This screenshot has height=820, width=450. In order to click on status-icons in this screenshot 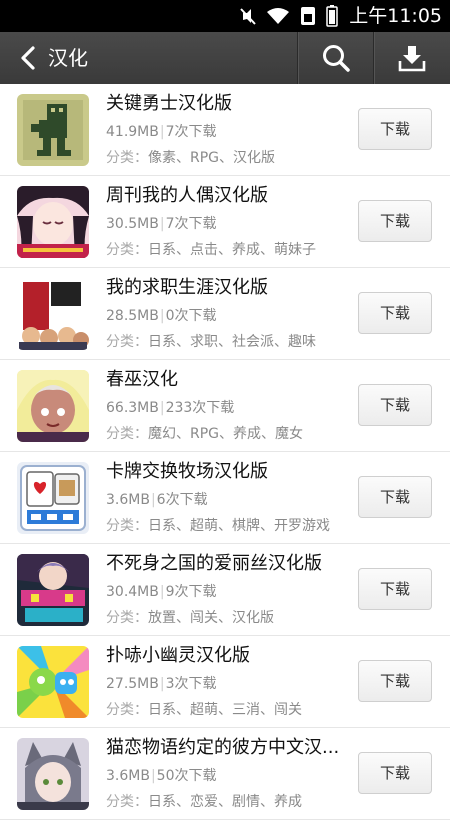, I will do `click(289, 16)`.